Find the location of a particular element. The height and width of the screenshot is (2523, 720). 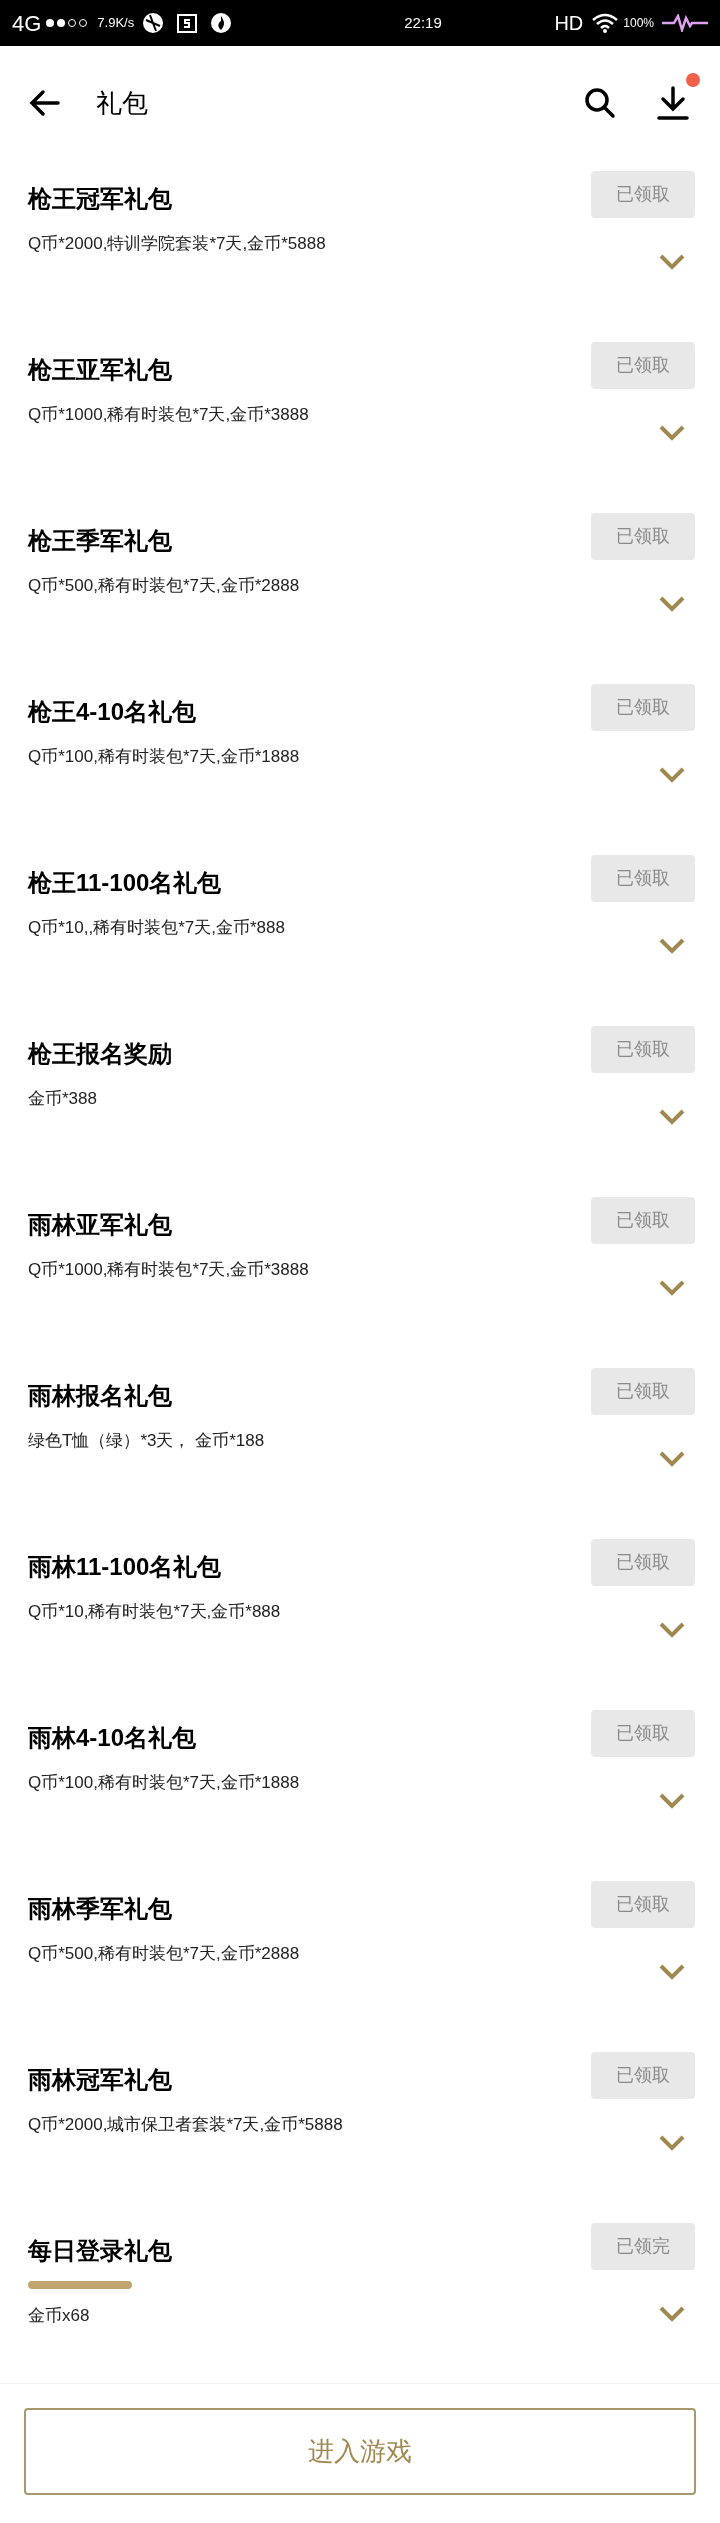

signal-dots-icon is located at coordinates (67, 23).